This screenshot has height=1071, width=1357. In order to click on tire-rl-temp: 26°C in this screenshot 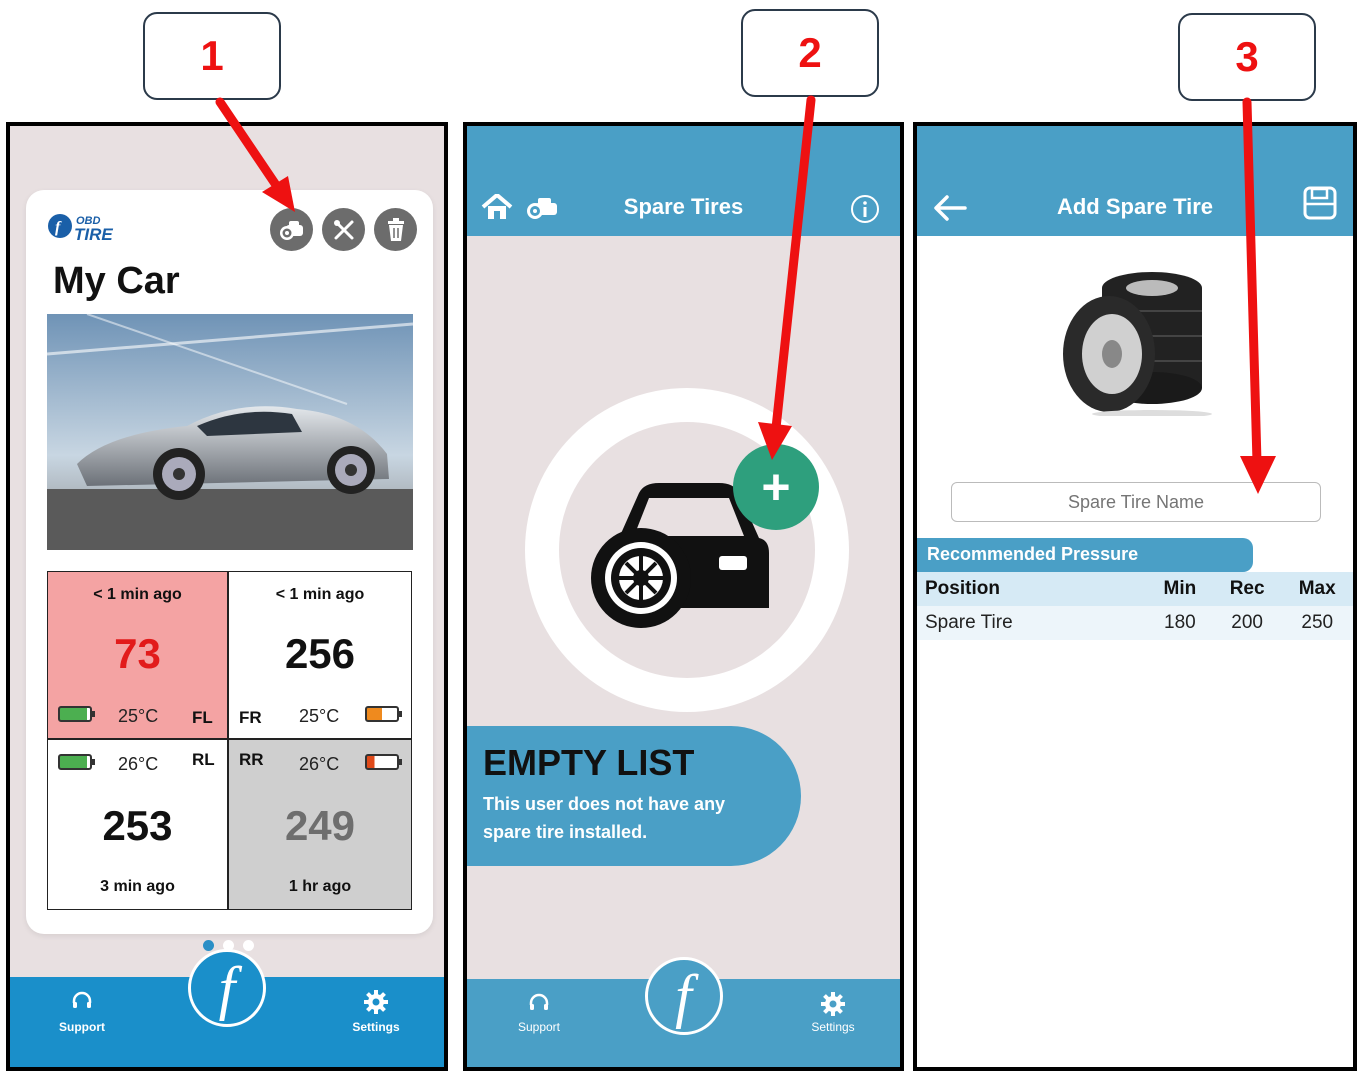, I will do `click(138, 764)`.